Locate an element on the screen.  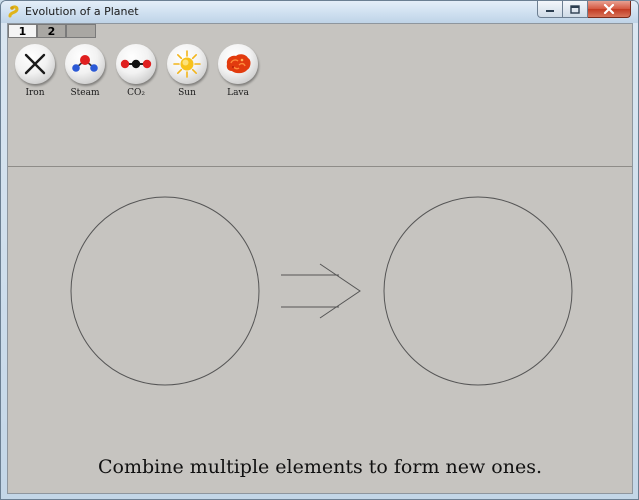
pygame-snake-icon is located at coordinates (13, 11).